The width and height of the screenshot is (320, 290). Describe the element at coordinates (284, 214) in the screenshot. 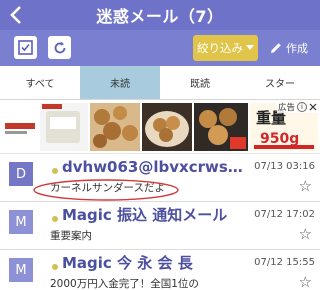

I see `message-date: 07/12 17:02` at that location.